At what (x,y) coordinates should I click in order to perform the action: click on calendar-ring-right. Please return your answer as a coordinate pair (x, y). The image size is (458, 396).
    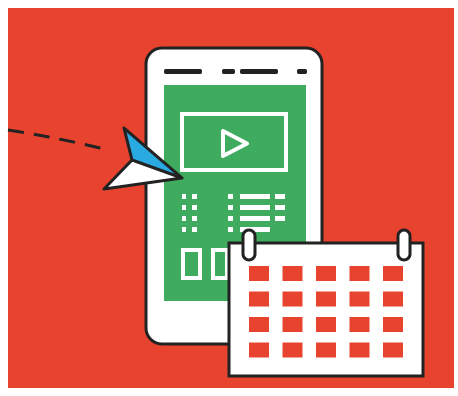
    Looking at the image, I should click on (404, 245).